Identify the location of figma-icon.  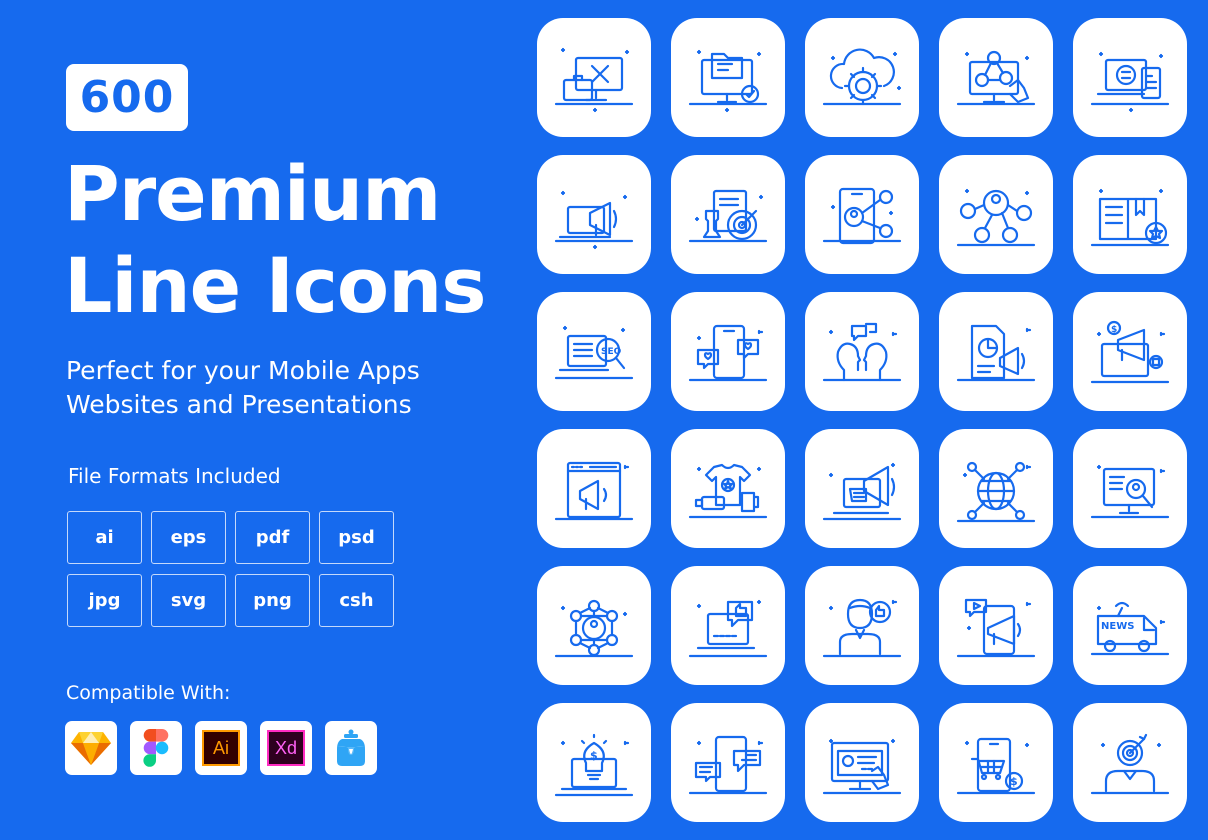
(156, 748).